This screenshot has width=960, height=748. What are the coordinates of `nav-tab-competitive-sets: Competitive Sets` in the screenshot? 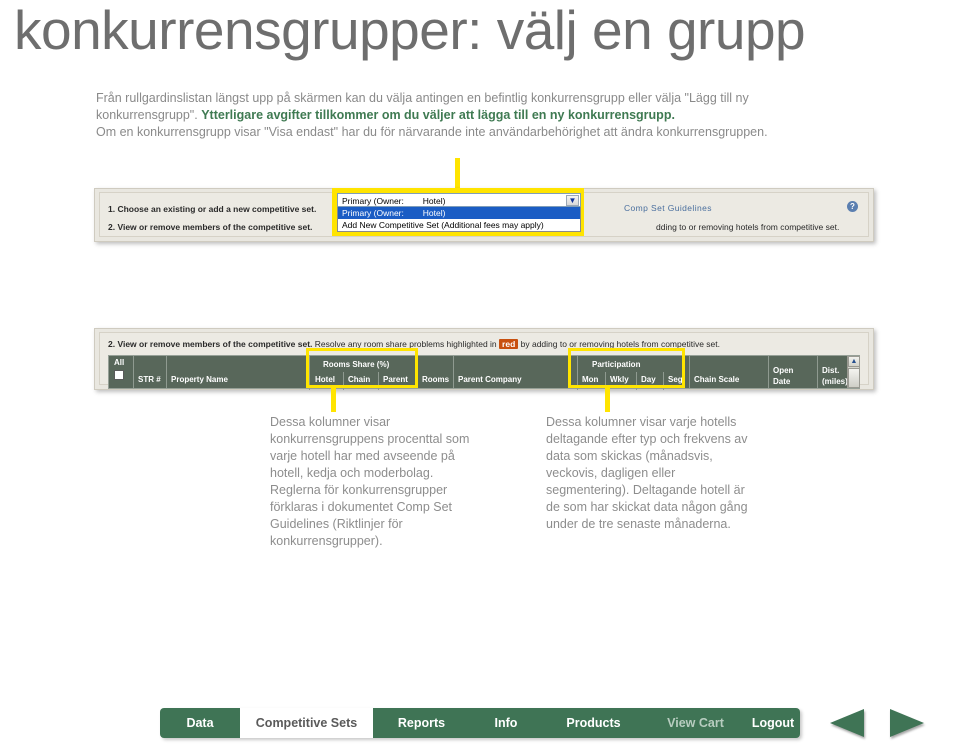 It's located at (306, 723).